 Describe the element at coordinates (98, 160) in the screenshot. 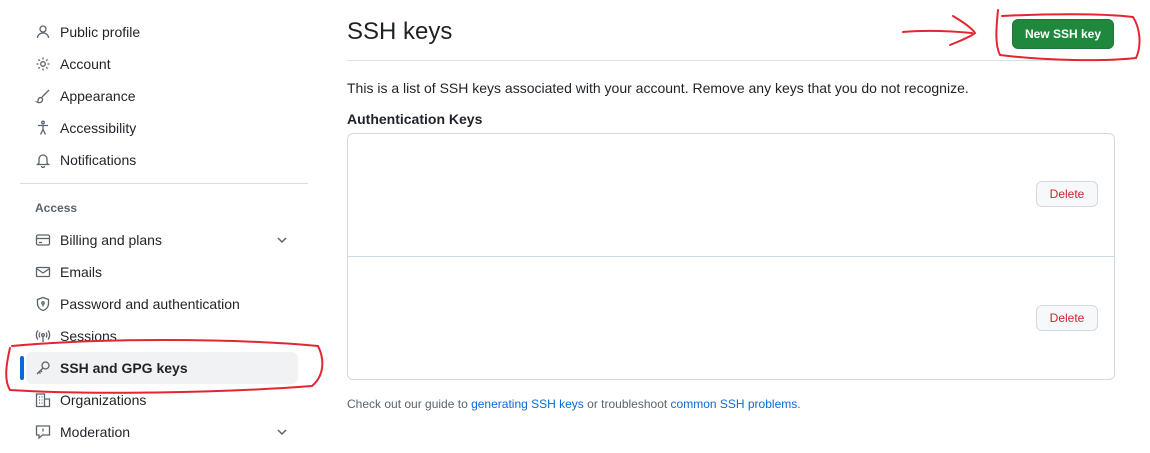

I see `sidebar-item-label: Notifications` at that location.